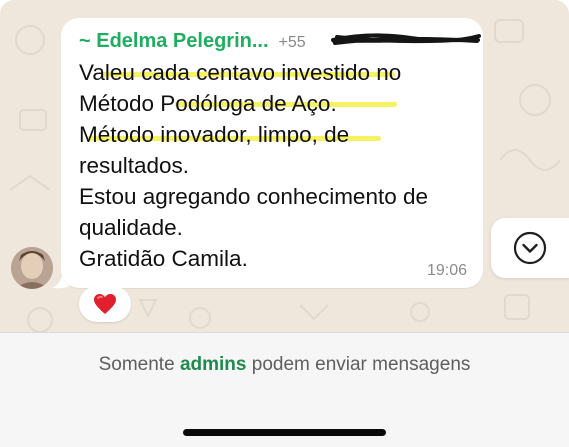 Image resolution: width=569 pixels, height=447 pixels. Describe the element at coordinates (214, 134) in the screenshot. I see `message-line: Método inovador, limpo, de` at that location.